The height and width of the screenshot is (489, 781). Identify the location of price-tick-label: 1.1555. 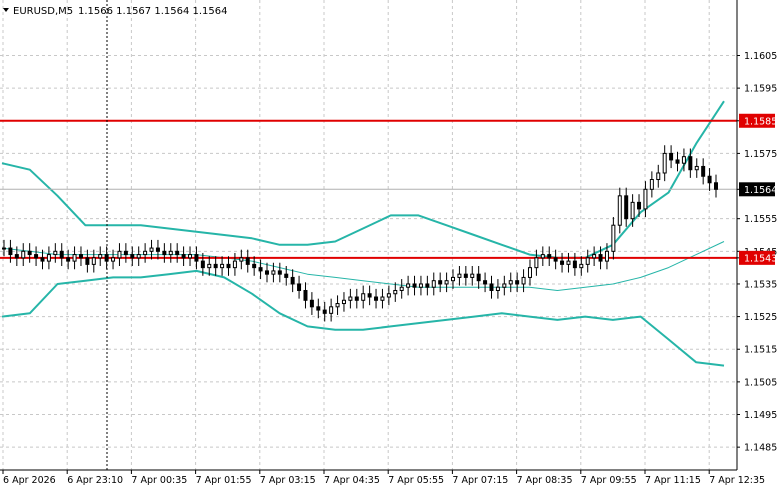
(760, 219).